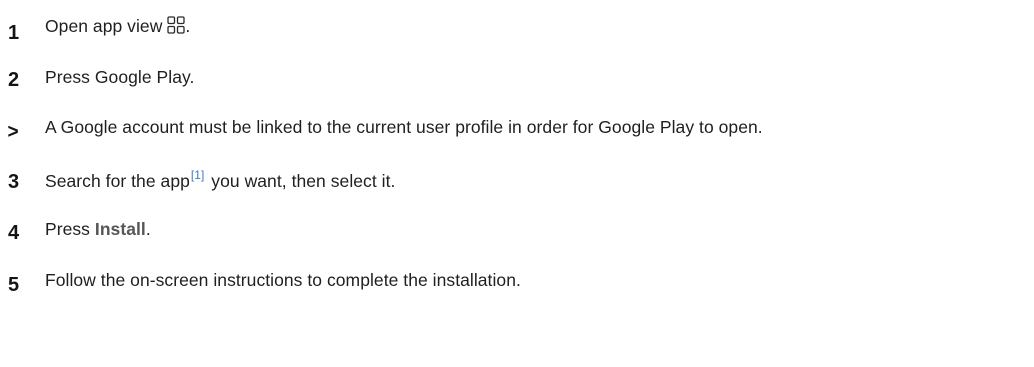 This screenshot has width=1034, height=367. I want to click on install-label: Install, so click(120, 229).